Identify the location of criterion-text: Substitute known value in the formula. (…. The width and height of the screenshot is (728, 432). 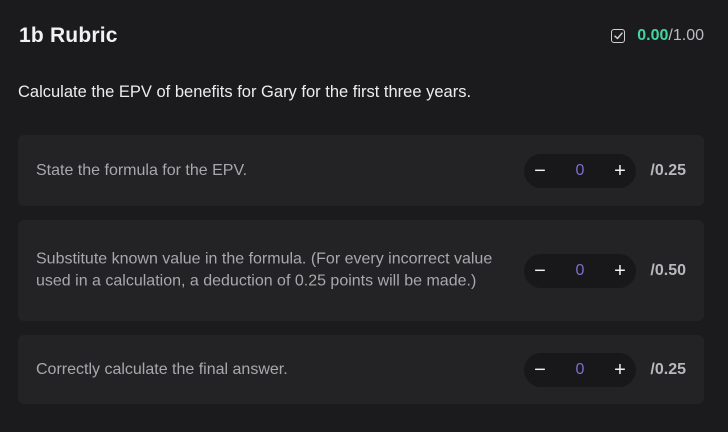
(264, 270).